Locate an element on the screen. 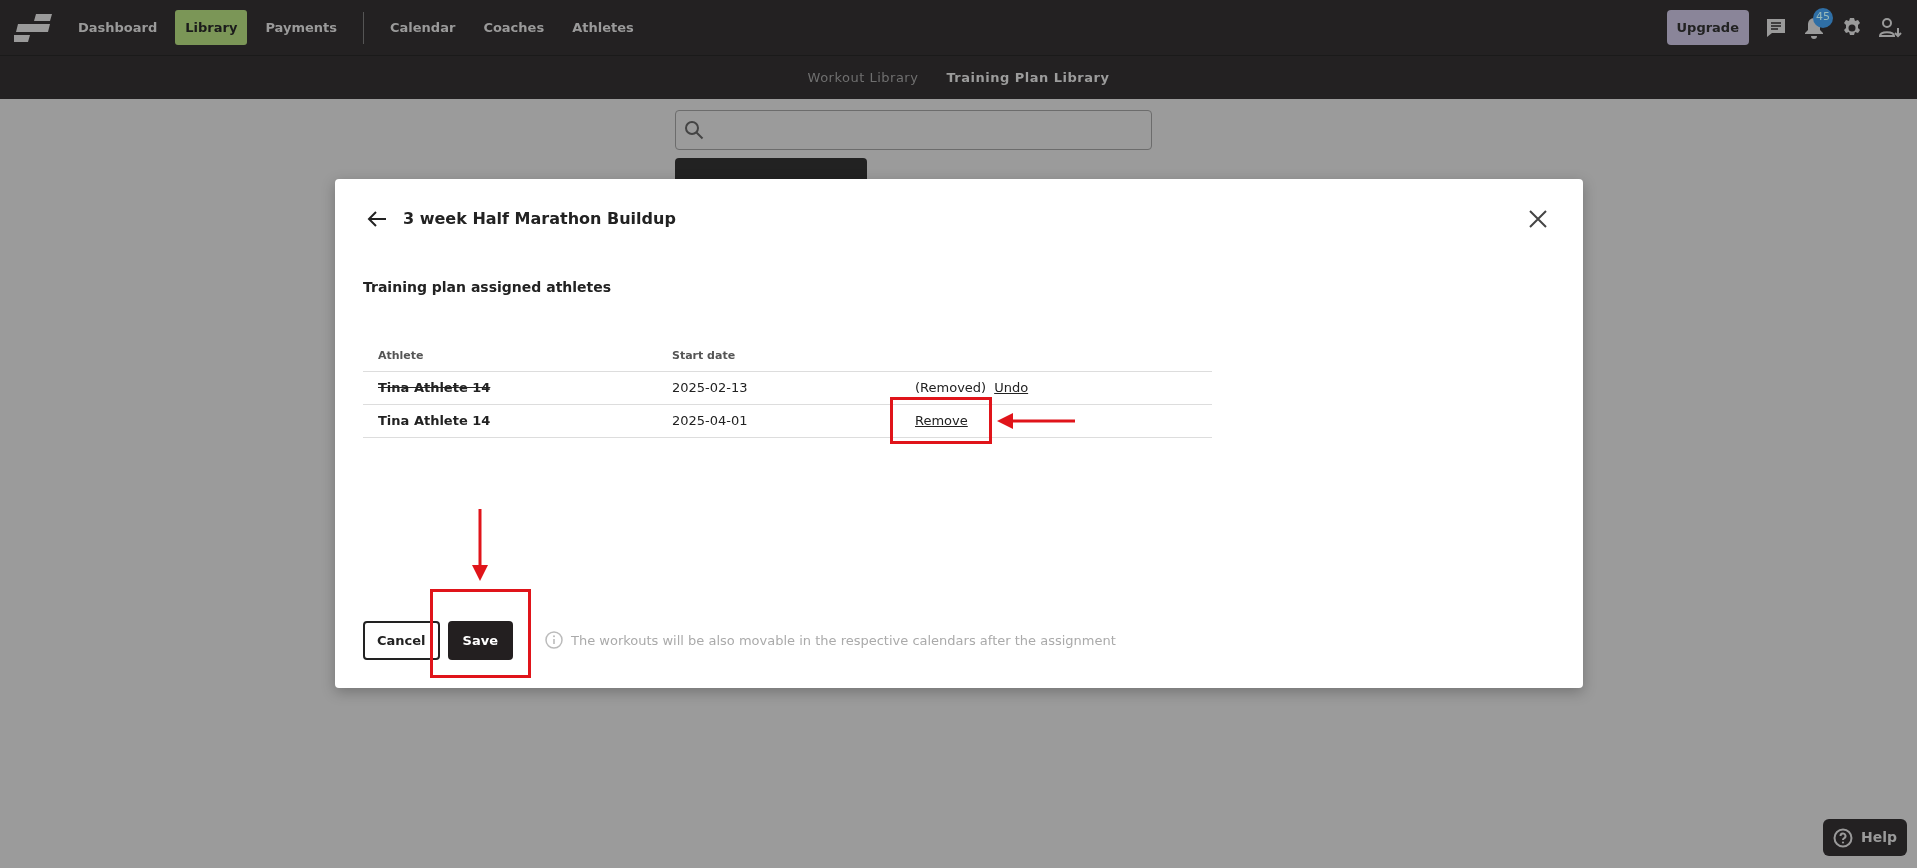 This screenshot has height=868, width=1917. close-icon is located at coordinates (1538, 219).